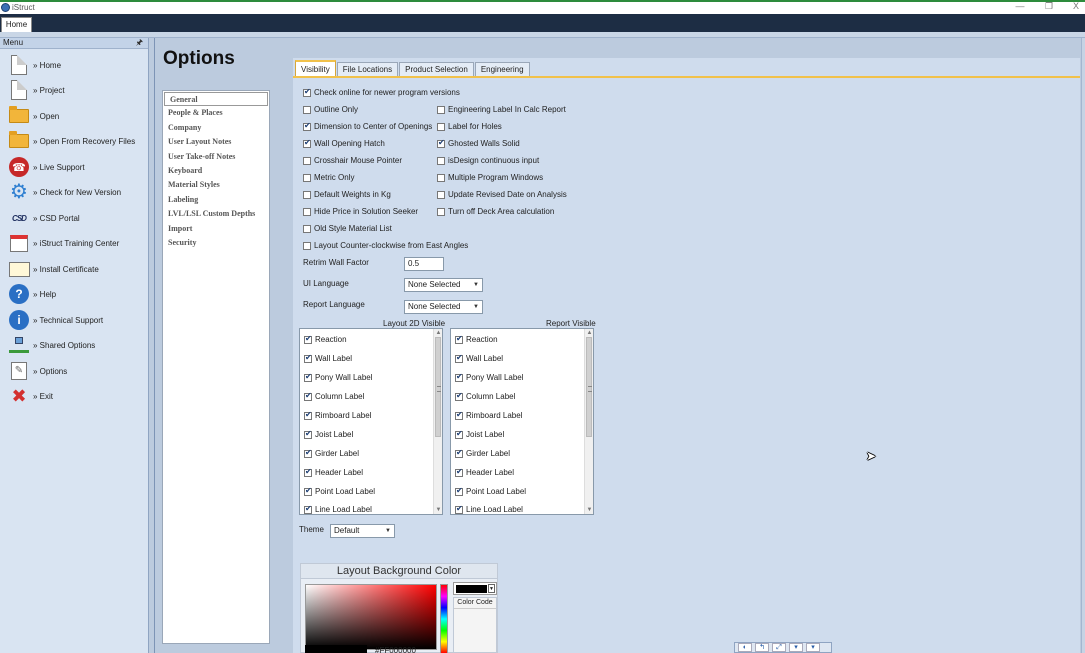 This screenshot has width=1085, height=653. What do you see at coordinates (216, 142) in the screenshot?
I see `category-user-layout-notes: User Layout Notes` at bounding box center [216, 142].